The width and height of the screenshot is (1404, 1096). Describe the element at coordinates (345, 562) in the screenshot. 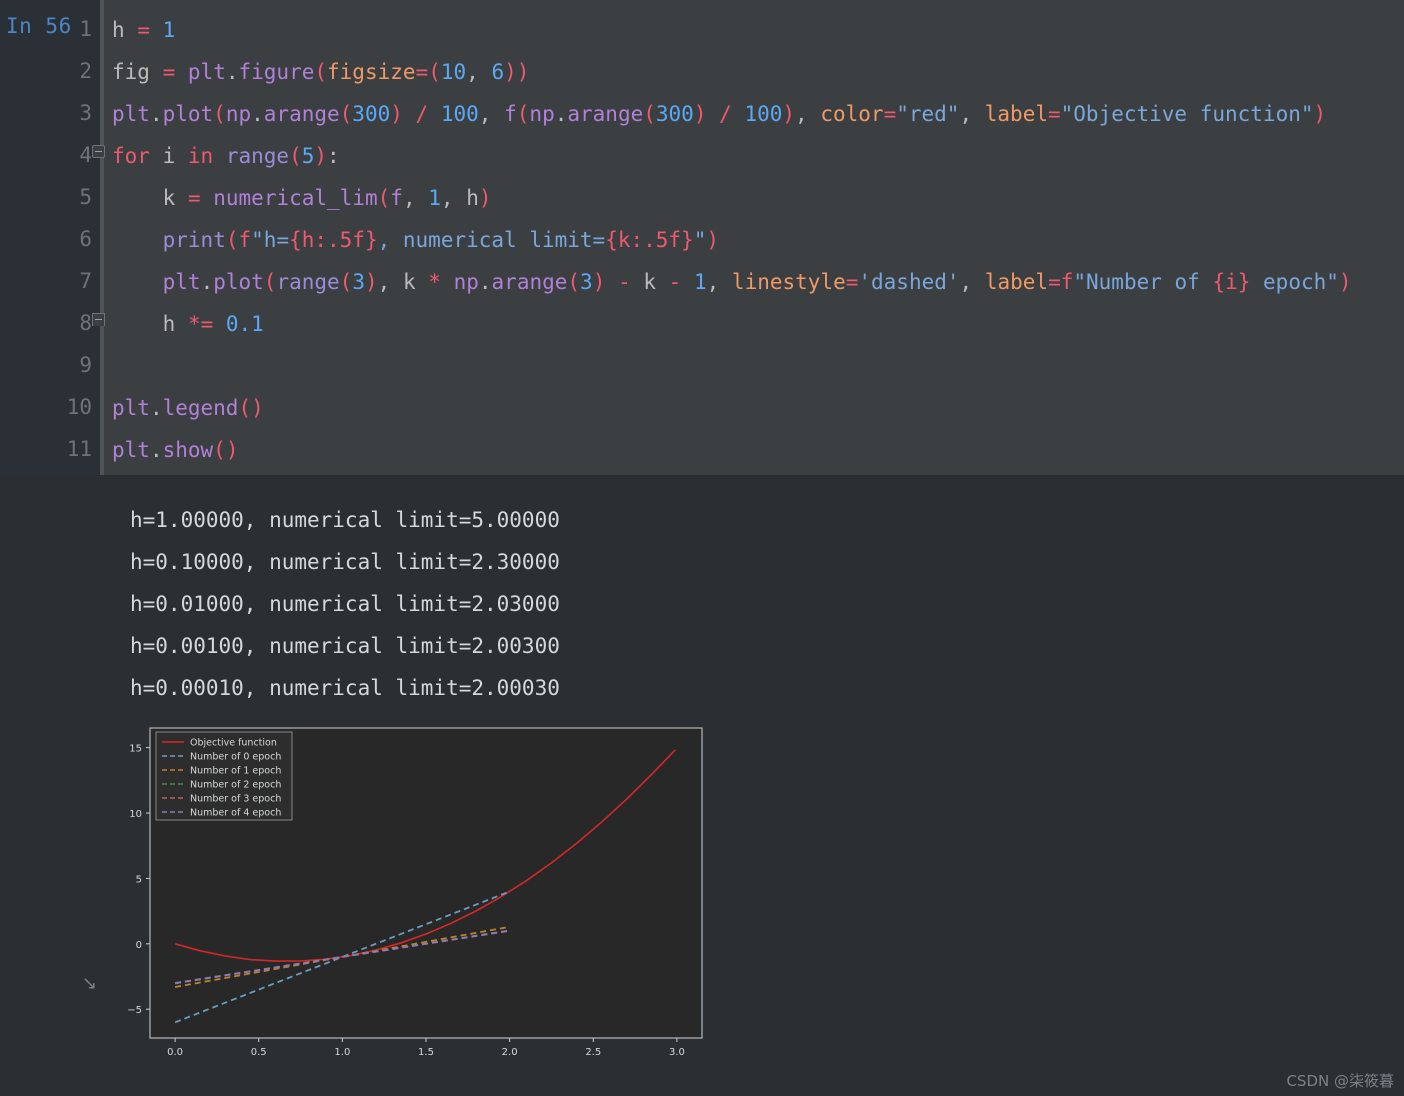

I see `output-line: h=0.10000, numerical limit=2.30000` at that location.